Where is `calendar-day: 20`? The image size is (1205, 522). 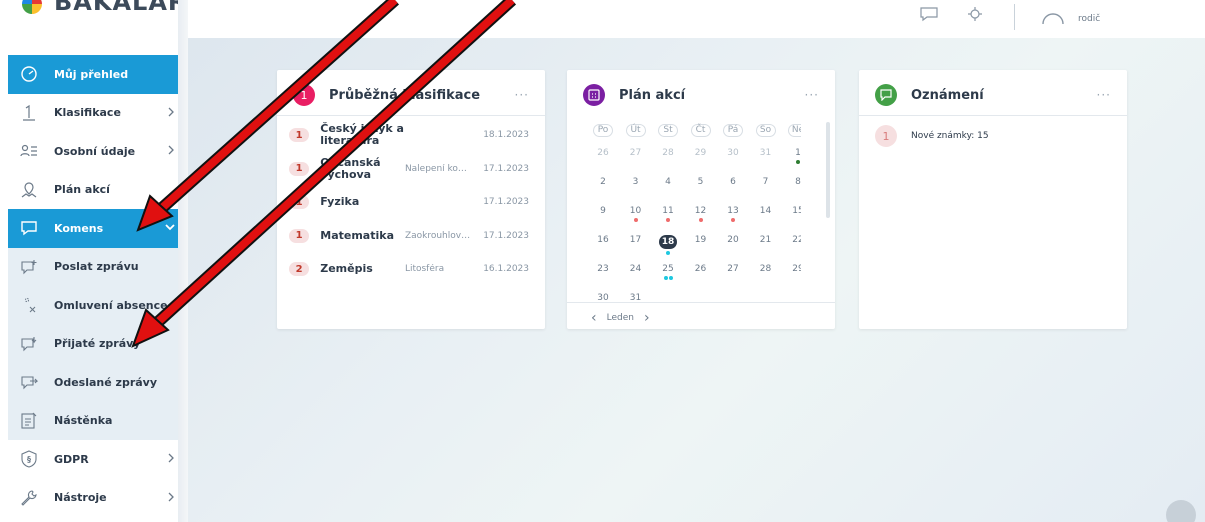 calendar-day: 20 is located at coordinates (733, 240).